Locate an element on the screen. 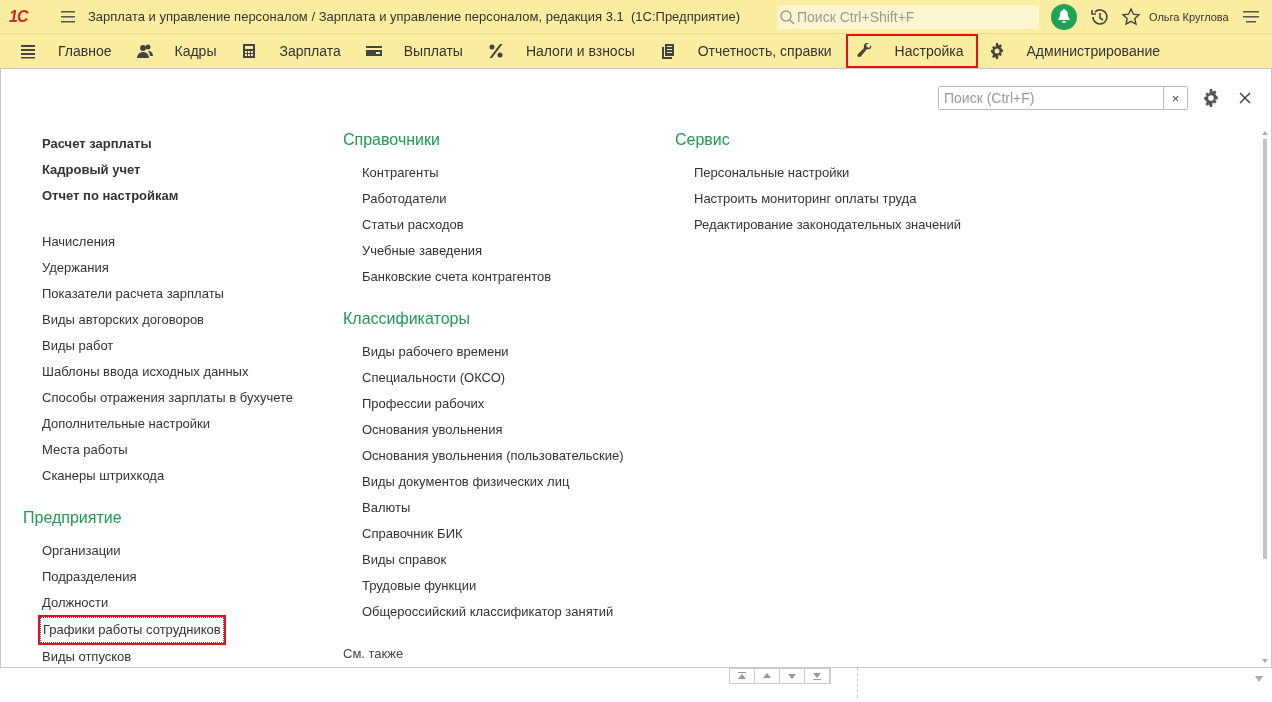 The height and width of the screenshot is (702, 1272). section-link: Шаблоны ввода исходных данных is located at coordinates (145, 372).